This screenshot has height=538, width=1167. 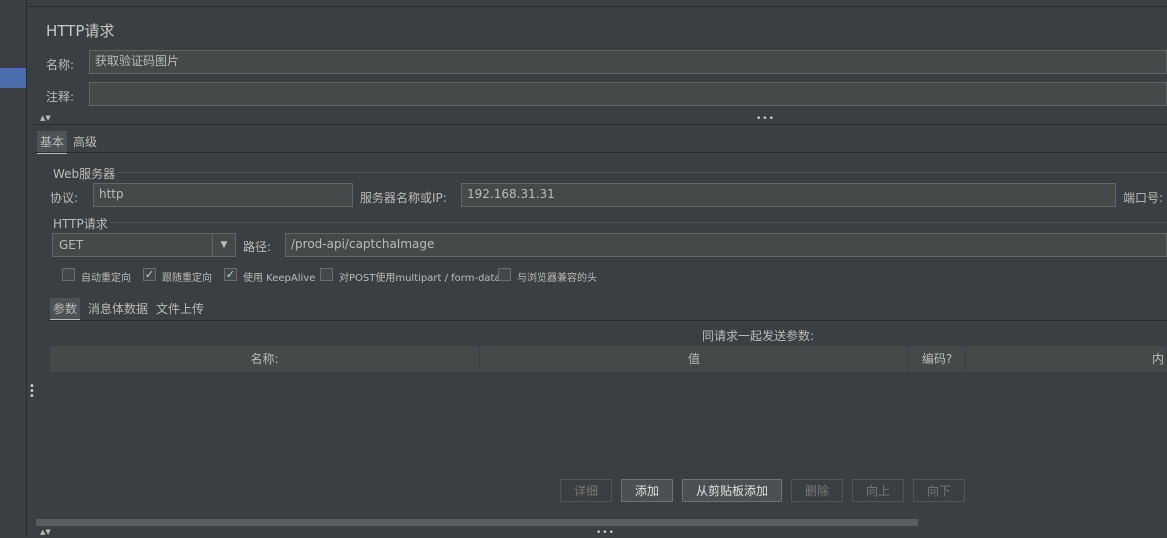 What do you see at coordinates (223, 245) in the screenshot?
I see `triangle-down-icon: ▼` at bounding box center [223, 245].